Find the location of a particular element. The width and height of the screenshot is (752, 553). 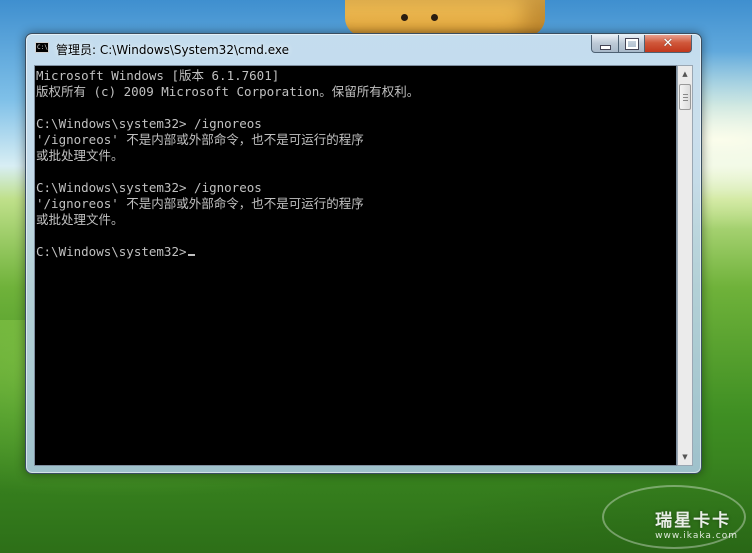

watermark: 瑞星卡卡 www.ikaka.com is located at coordinates (674, 517).